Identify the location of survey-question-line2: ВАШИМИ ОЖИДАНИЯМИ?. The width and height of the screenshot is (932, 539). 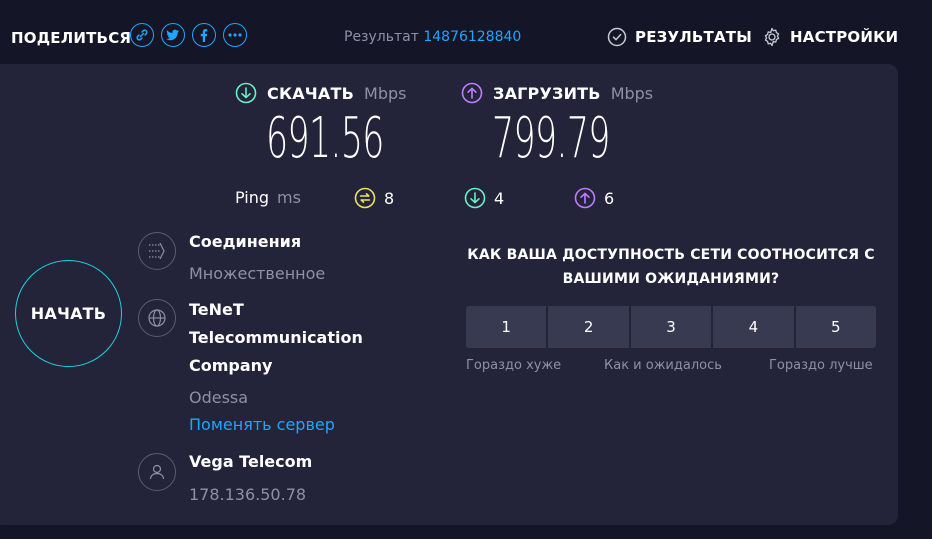
(671, 279).